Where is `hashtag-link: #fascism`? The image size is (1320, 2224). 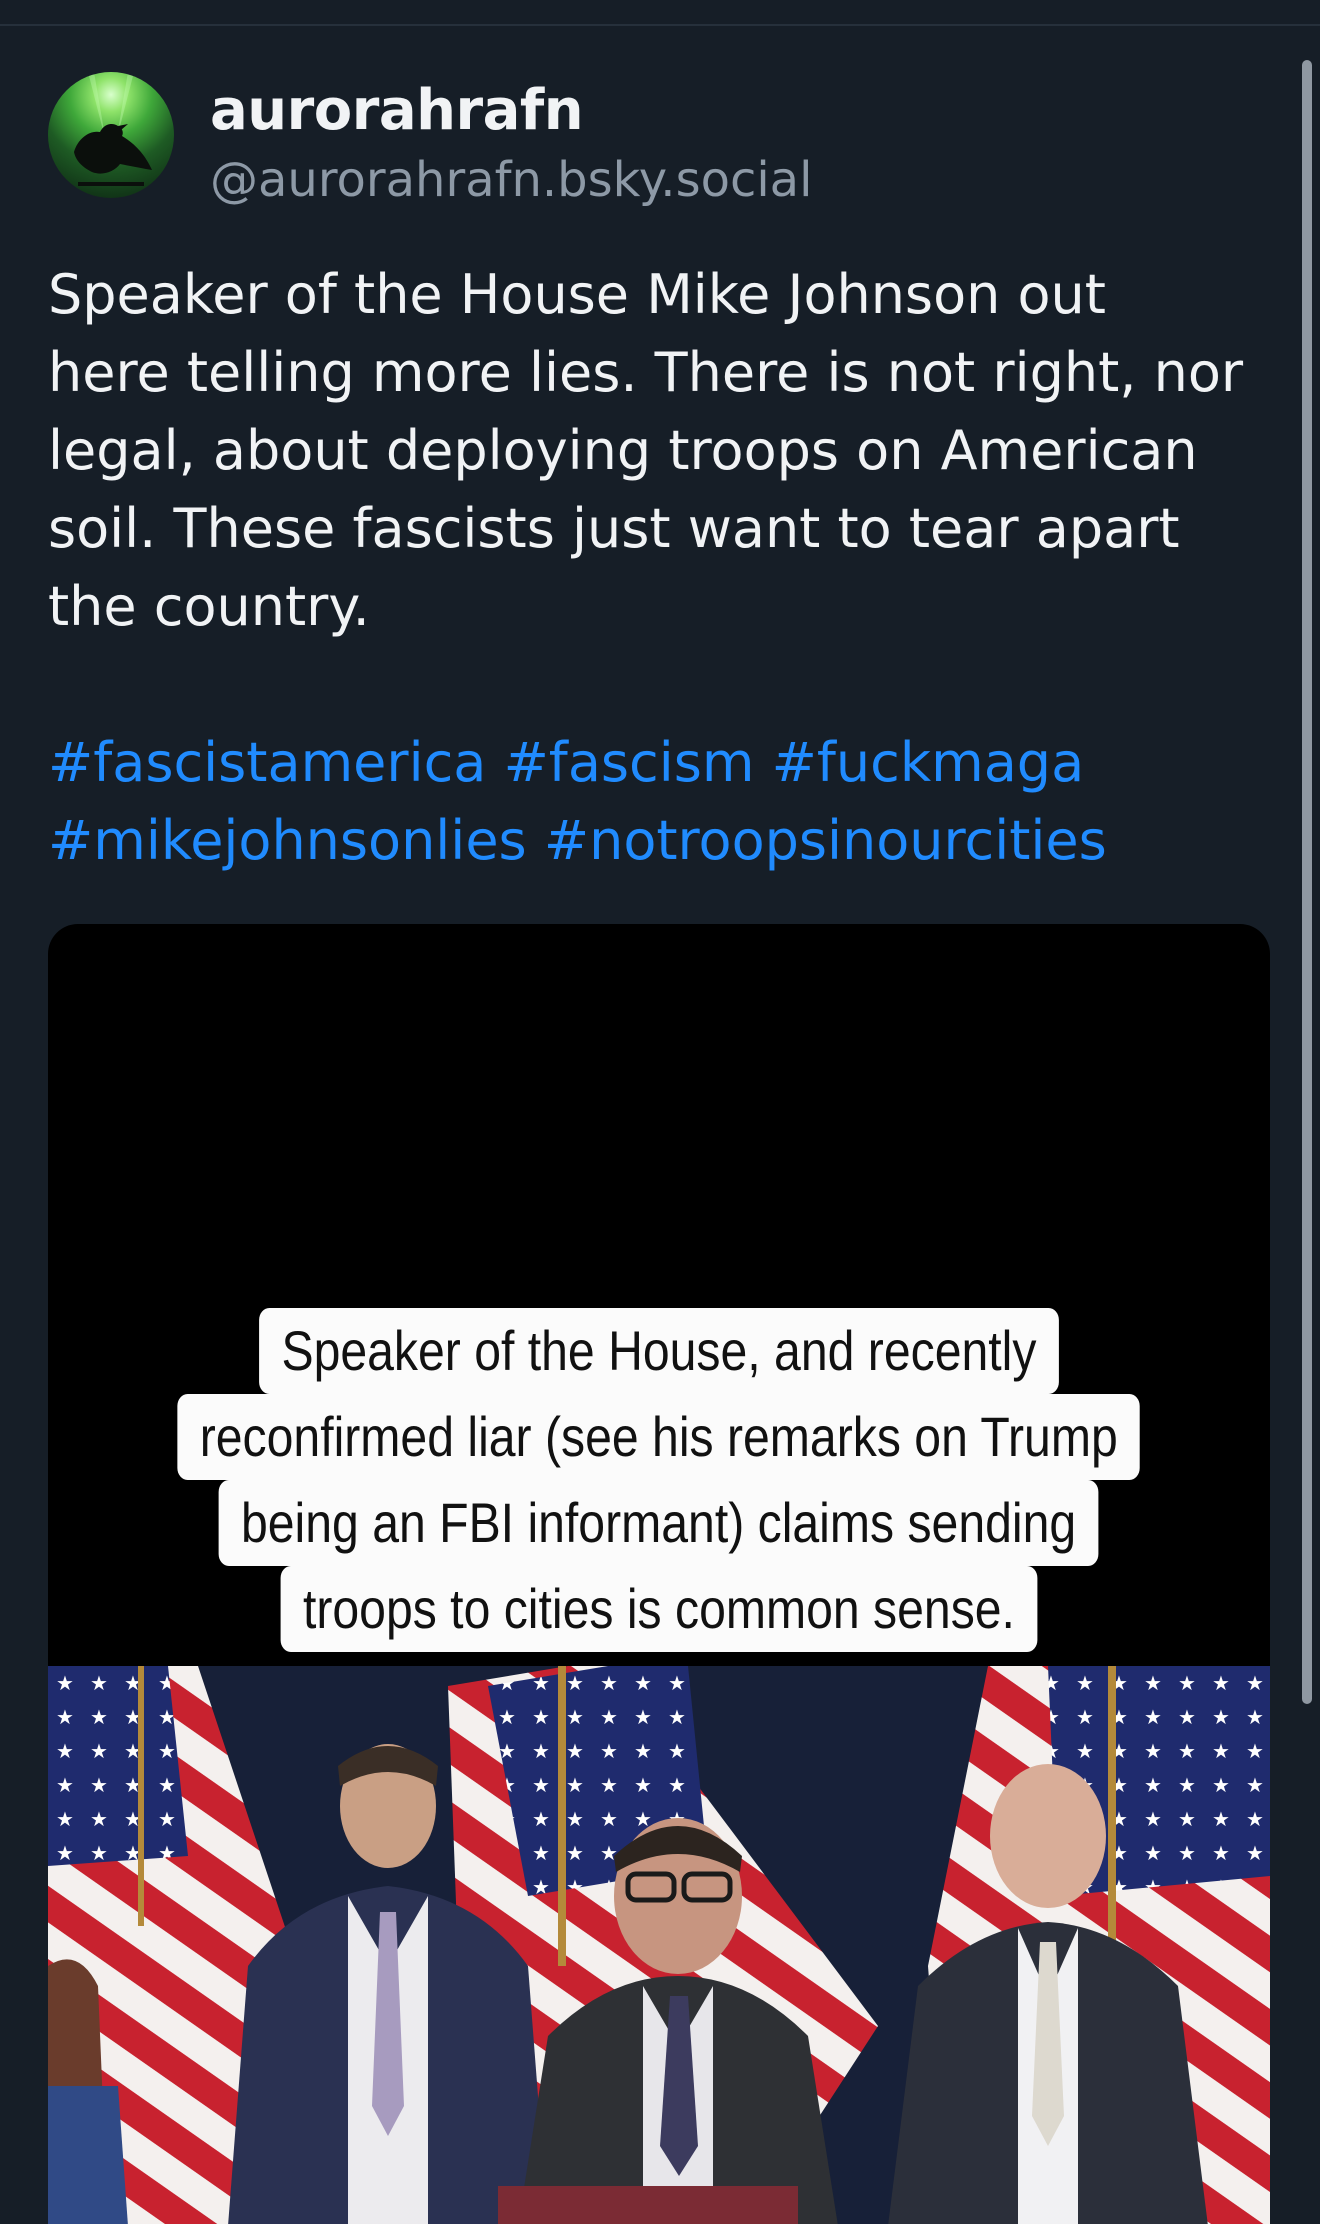
hashtag-link: #fascism is located at coordinates (629, 762).